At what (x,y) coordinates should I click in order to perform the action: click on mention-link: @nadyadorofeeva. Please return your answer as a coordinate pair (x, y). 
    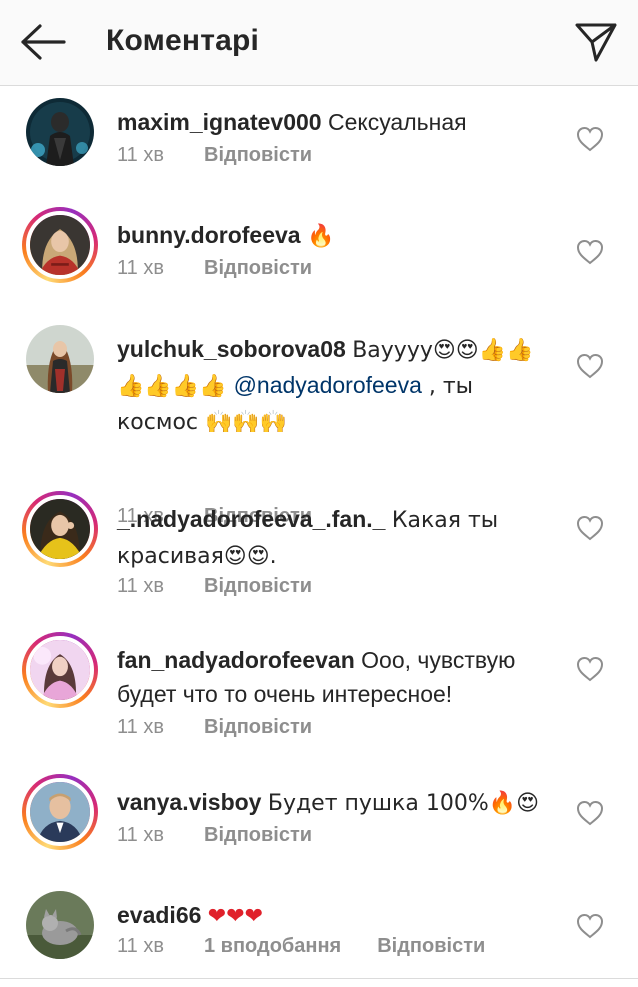
    Looking at the image, I should click on (328, 385).